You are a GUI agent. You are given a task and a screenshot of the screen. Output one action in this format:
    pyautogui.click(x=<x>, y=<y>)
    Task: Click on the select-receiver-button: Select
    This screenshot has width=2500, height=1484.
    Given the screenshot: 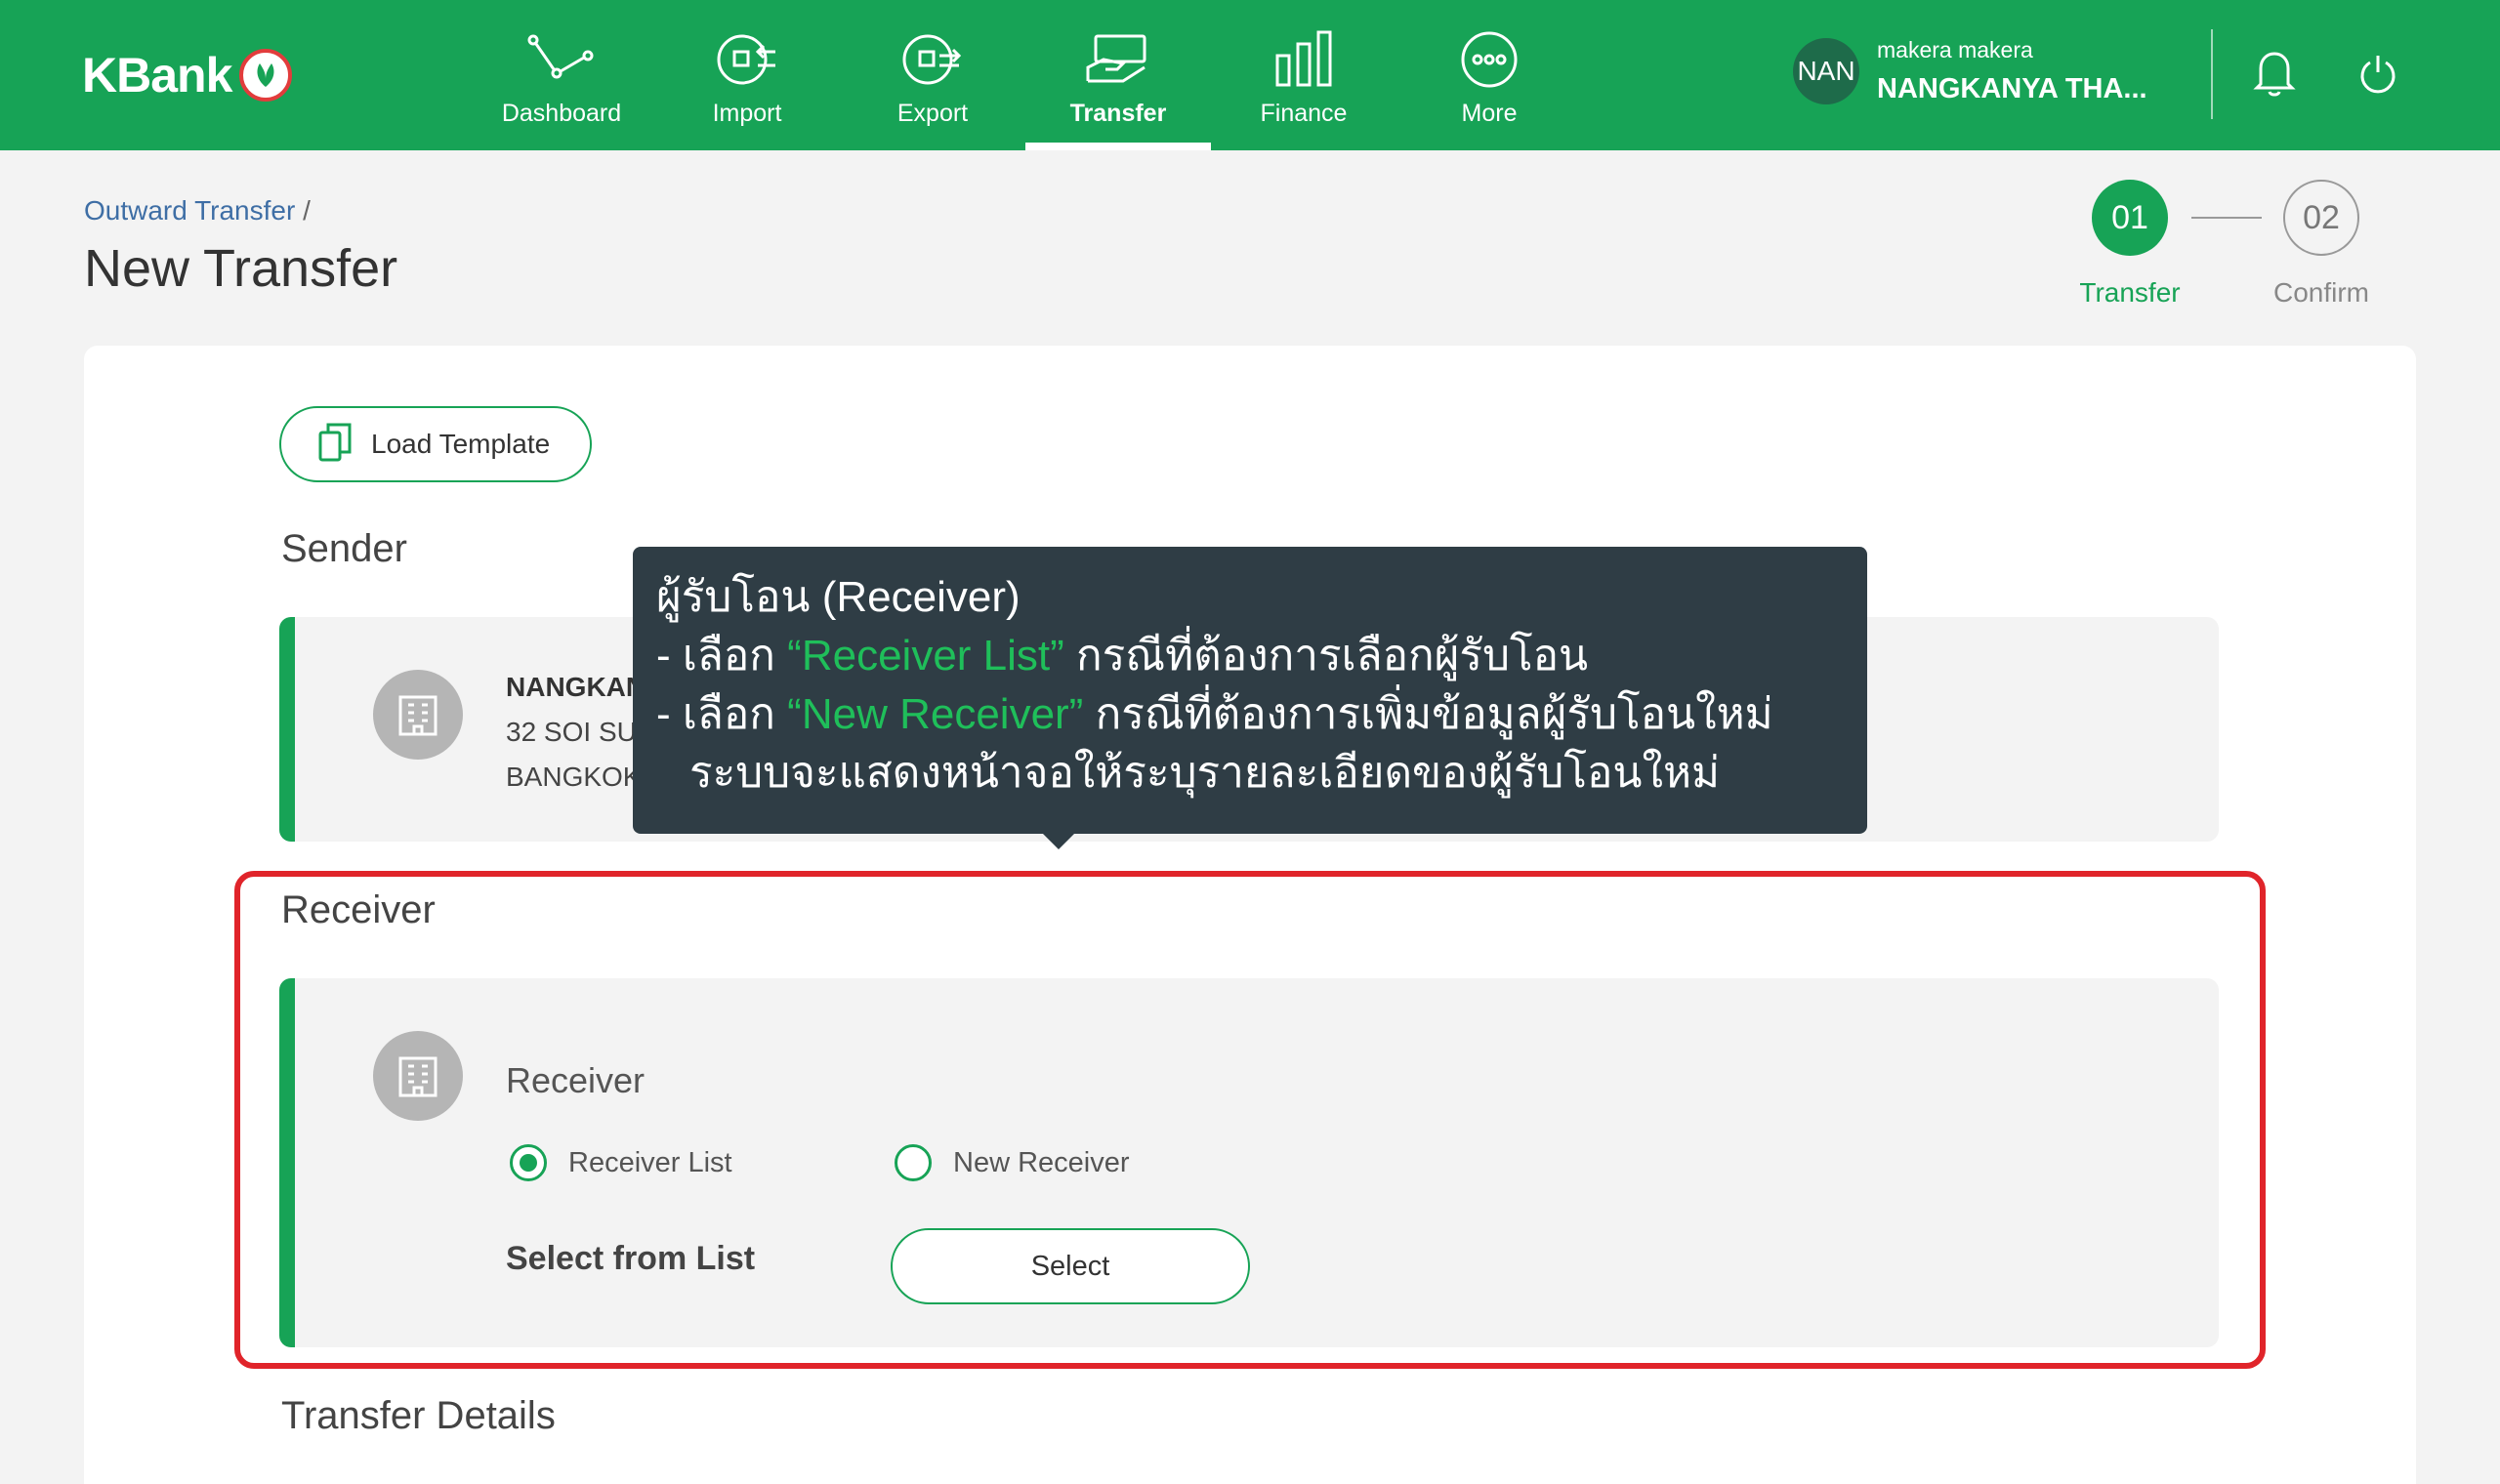 What is the action you would take?
    pyautogui.click(x=1070, y=1266)
    